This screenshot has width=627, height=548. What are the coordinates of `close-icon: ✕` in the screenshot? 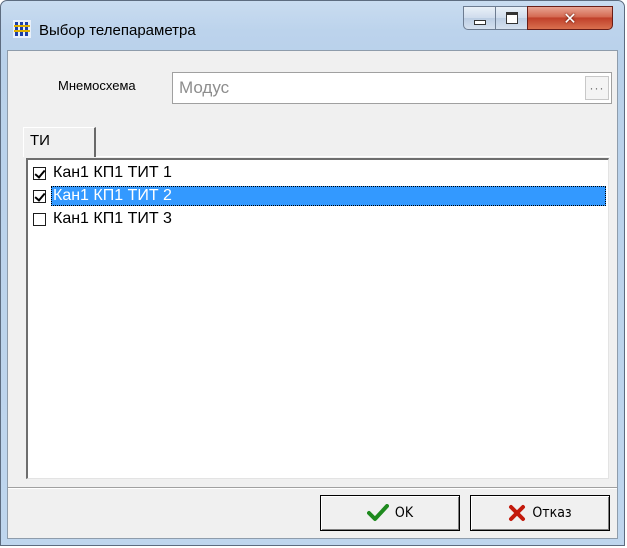 It's located at (570, 18).